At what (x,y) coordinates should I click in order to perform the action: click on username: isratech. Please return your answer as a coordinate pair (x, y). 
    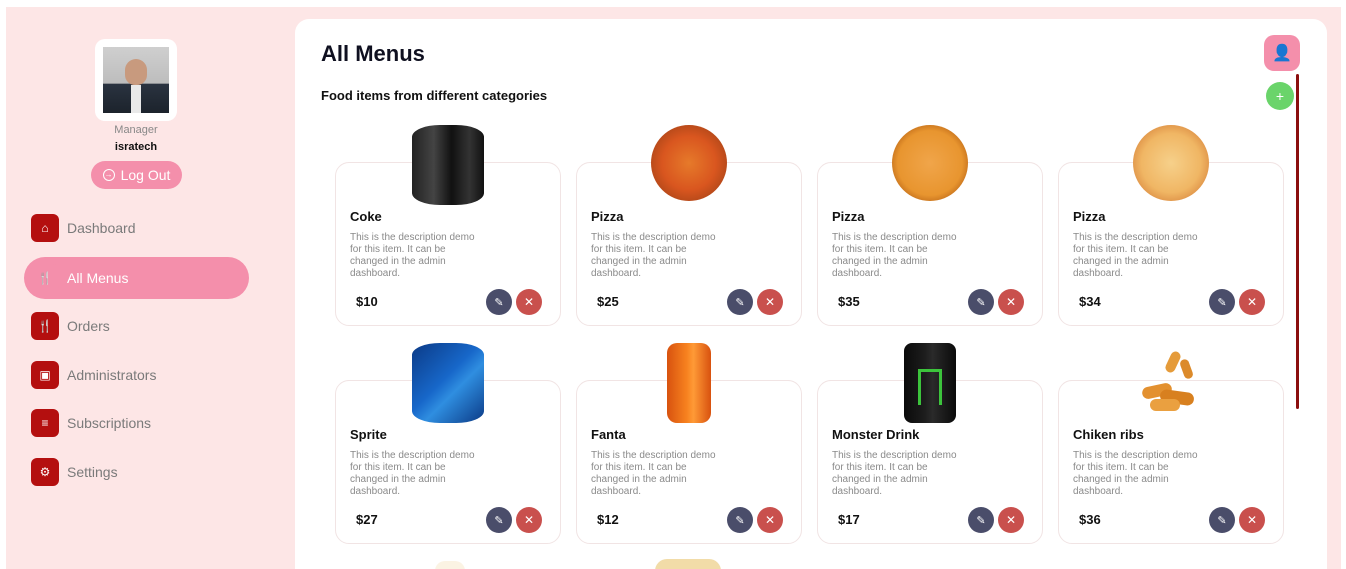
    Looking at the image, I should click on (136, 147).